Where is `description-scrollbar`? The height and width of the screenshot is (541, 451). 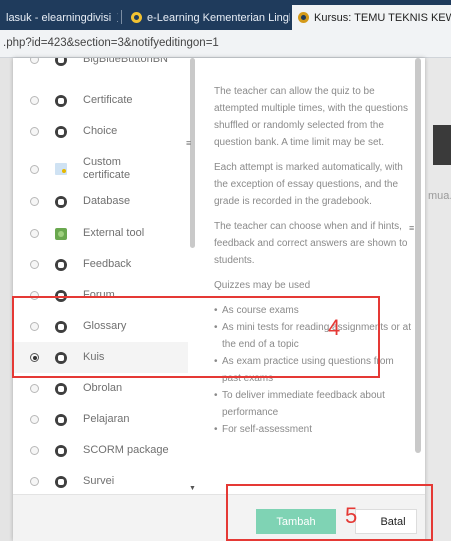
description-scrollbar is located at coordinates (418, 276).